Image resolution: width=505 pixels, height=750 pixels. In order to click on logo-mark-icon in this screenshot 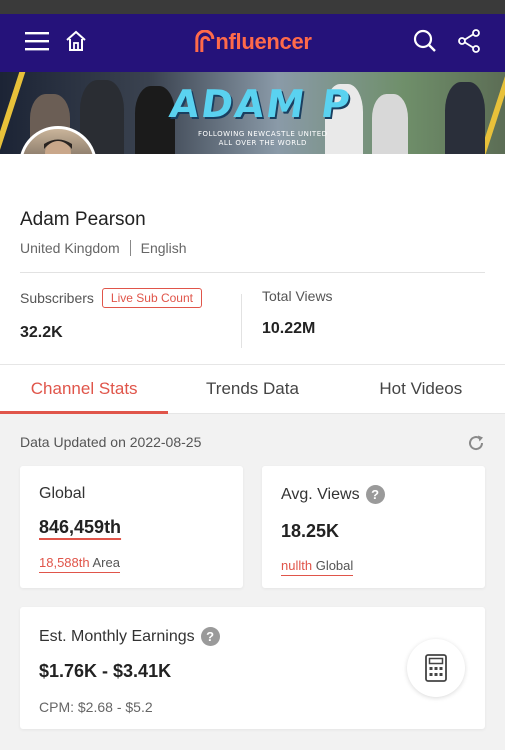, I will do `click(204, 41)`.